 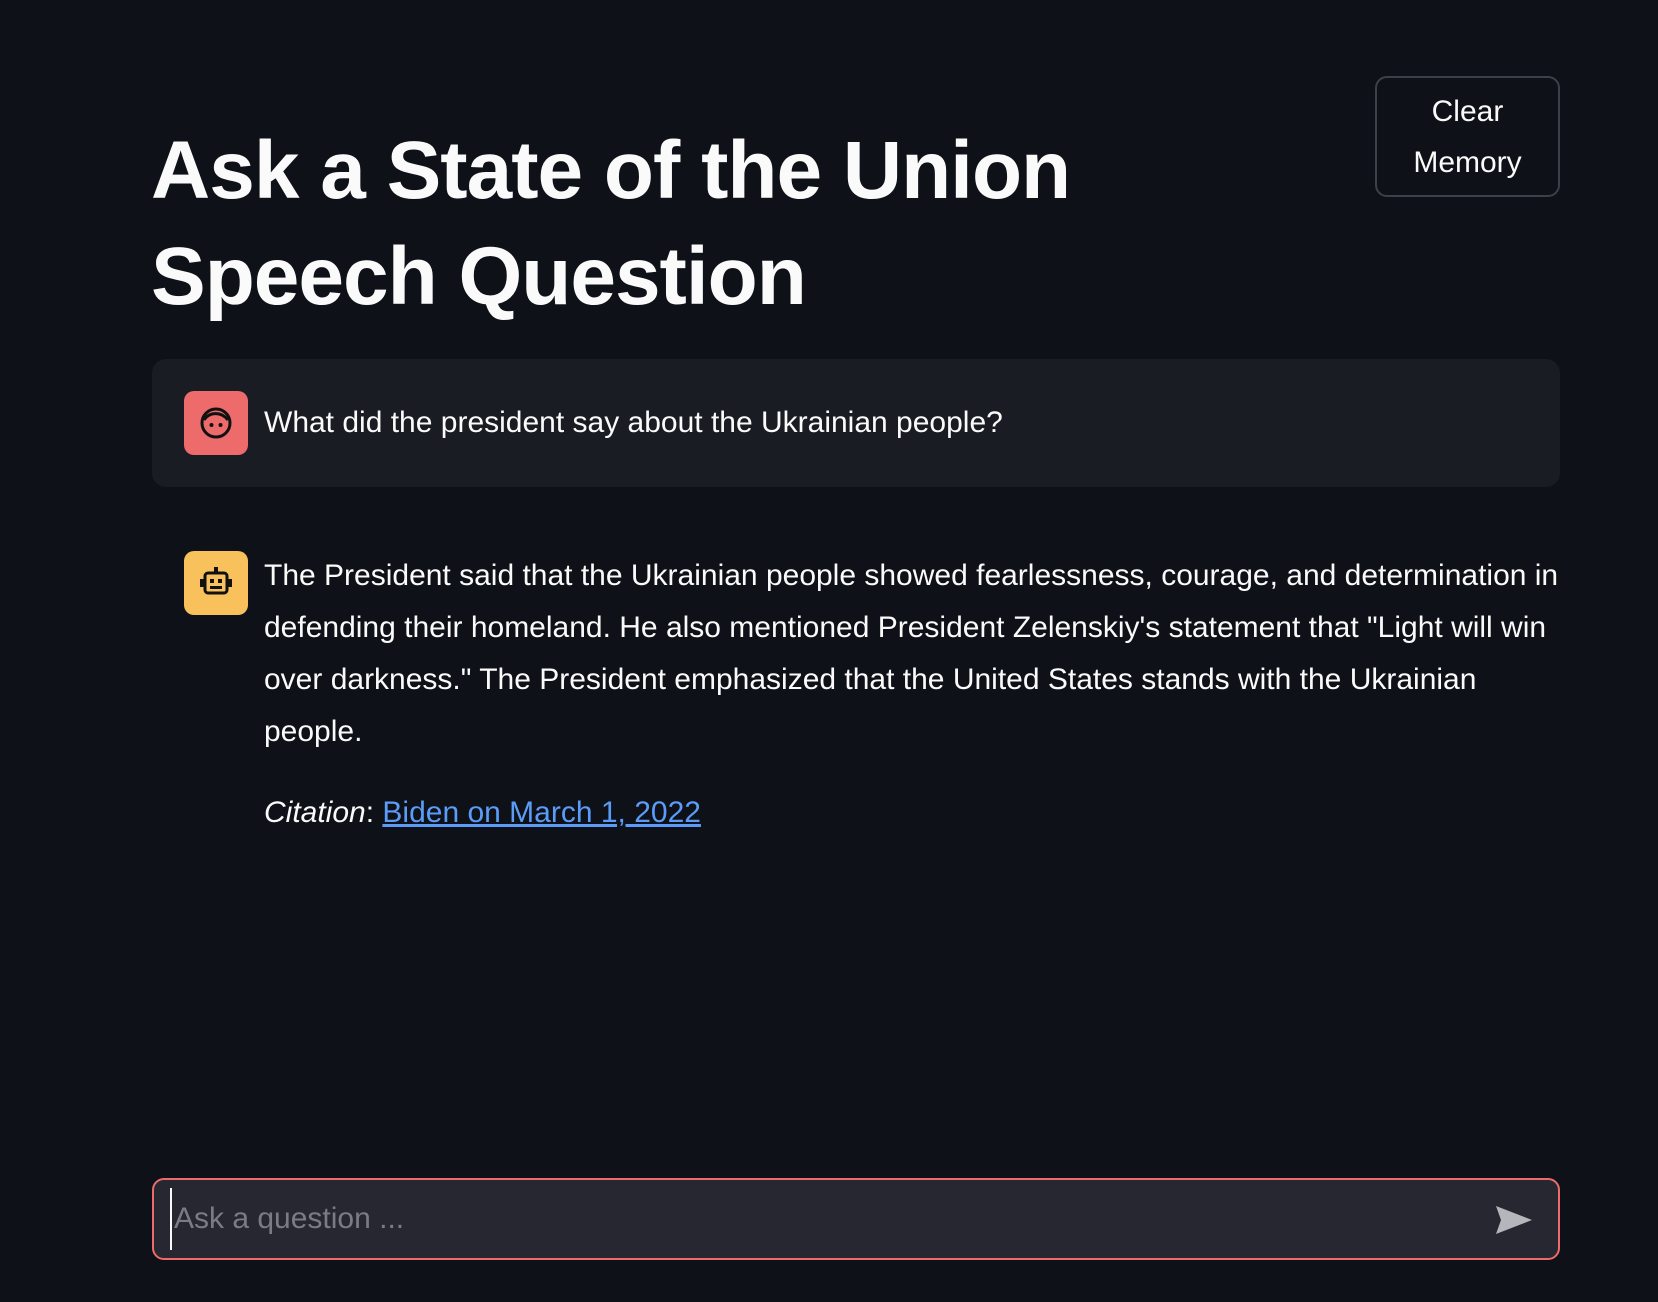 I want to click on clear-memory-button: Clear Memory, so click(x=1467, y=136).